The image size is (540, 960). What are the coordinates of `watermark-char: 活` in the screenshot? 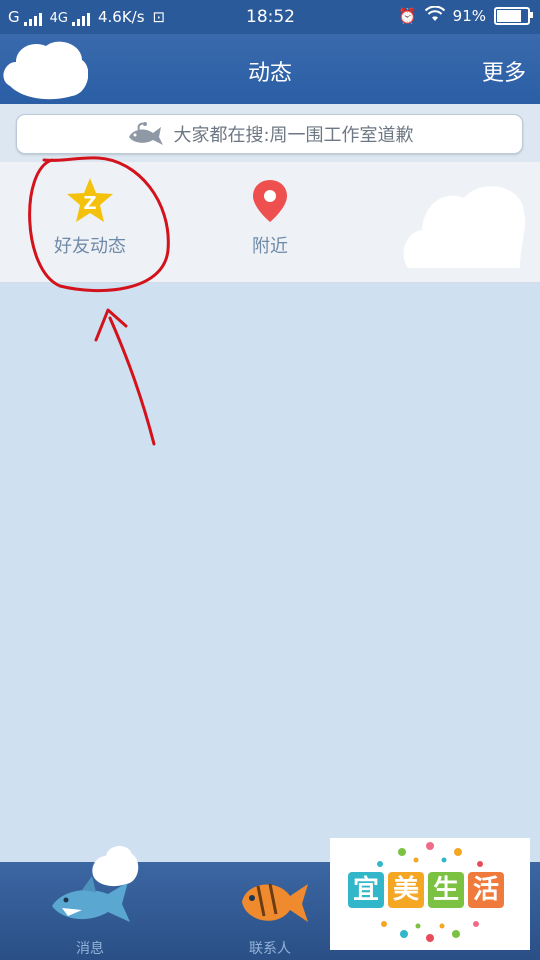 It's located at (486, 890).